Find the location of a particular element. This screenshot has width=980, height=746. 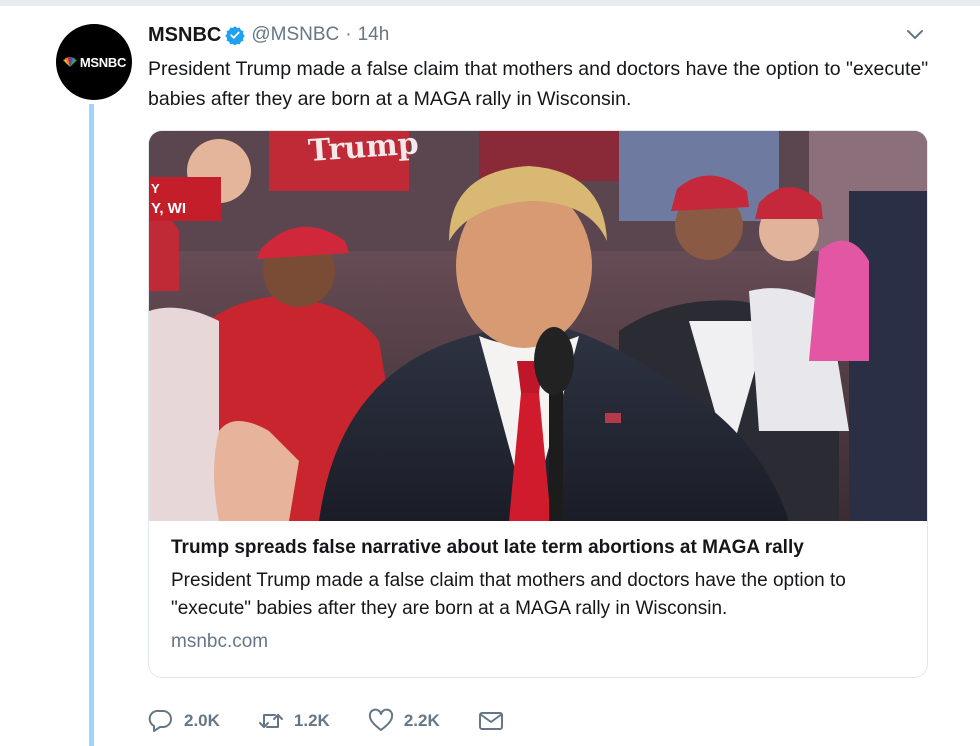

reply-icon is located at coordinates (160, 720).